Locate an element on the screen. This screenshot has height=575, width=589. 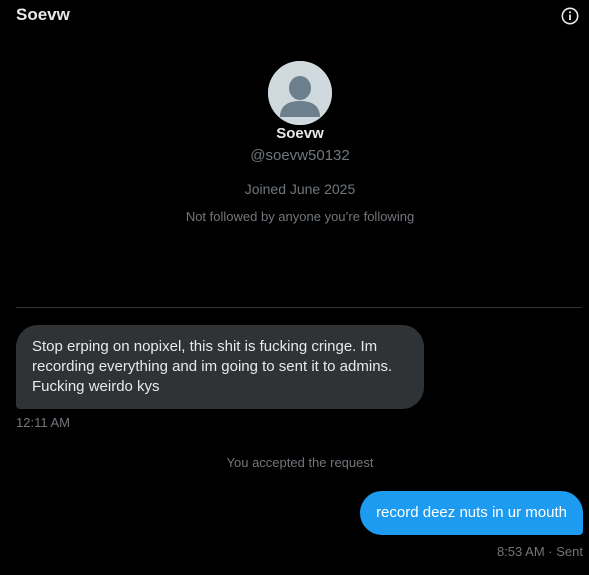
default-avatar-icon is located at coordinates (300, 93).